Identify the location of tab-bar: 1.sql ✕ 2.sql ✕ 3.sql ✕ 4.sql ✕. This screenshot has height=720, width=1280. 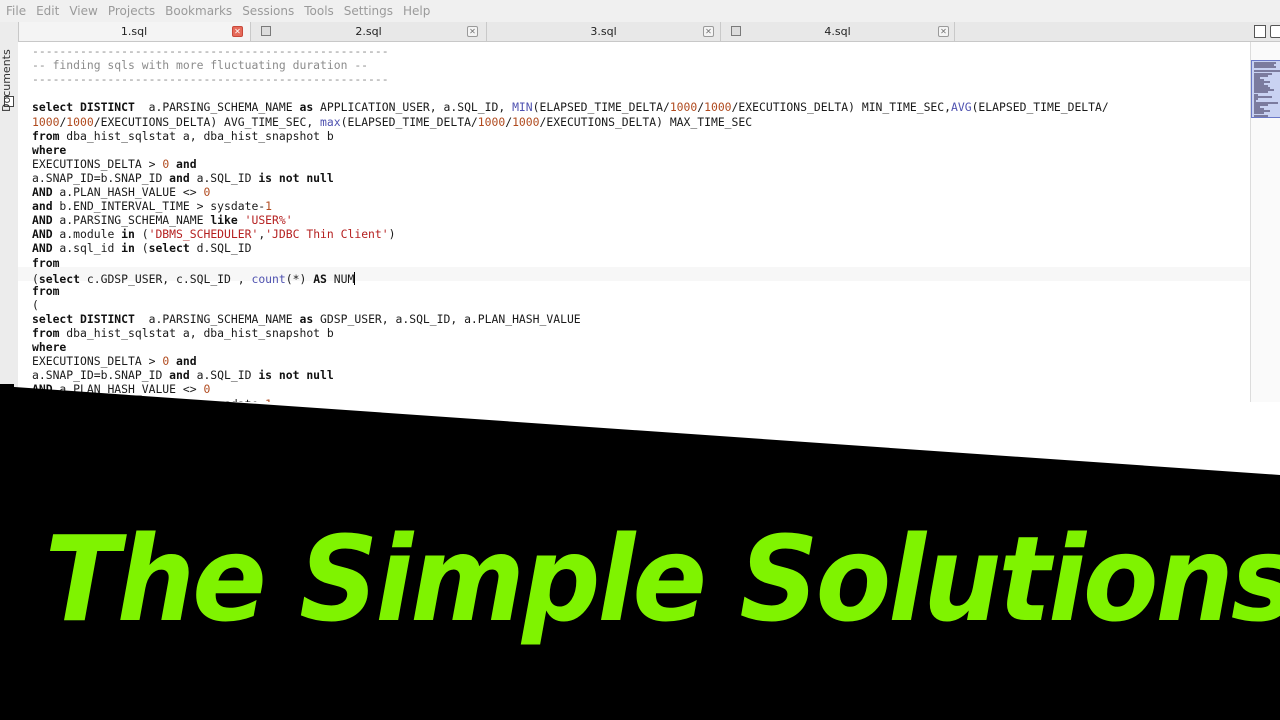
(649, 32).